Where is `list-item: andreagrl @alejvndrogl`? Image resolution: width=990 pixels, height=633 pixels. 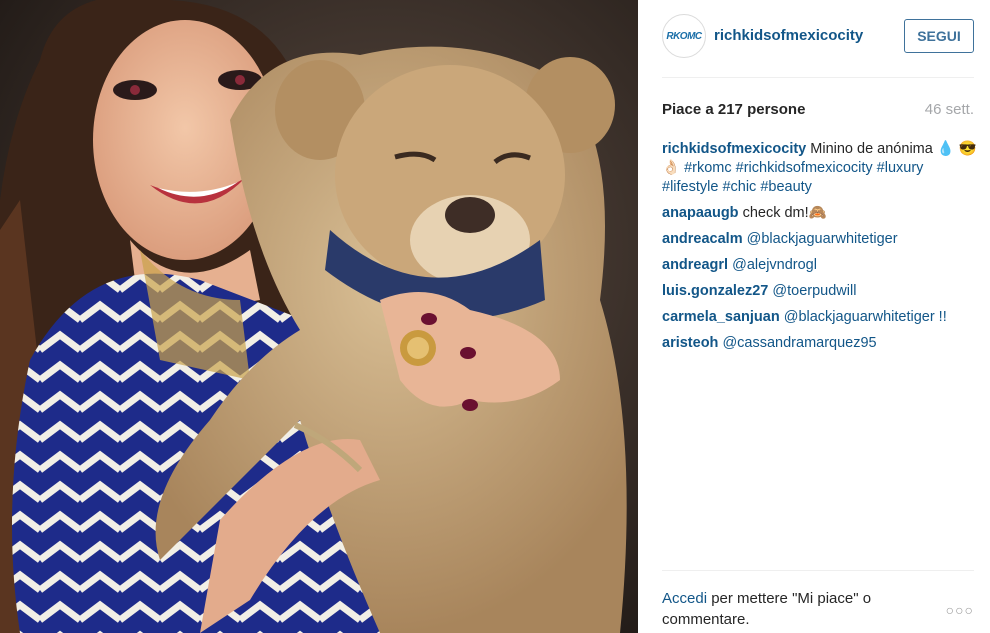 list-item: andreagrl @alejvndrogl is located at coordinates (821, 265).